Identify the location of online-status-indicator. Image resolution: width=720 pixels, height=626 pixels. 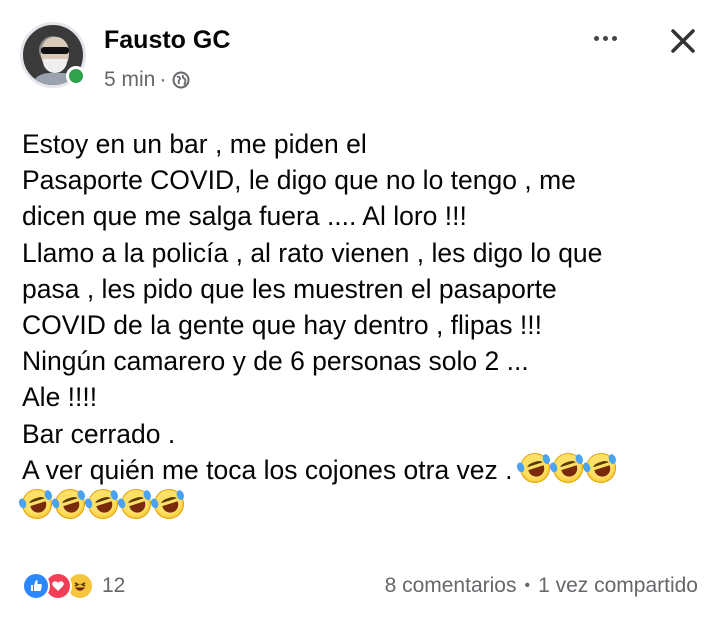
(76, 76).